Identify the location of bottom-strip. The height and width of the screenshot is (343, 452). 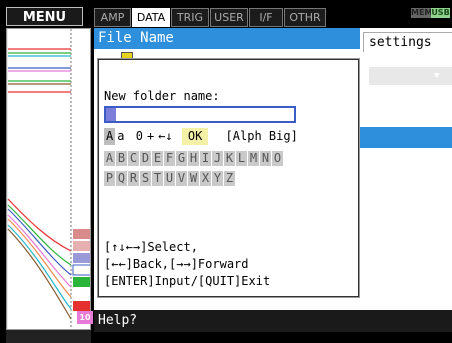
(273, 337).